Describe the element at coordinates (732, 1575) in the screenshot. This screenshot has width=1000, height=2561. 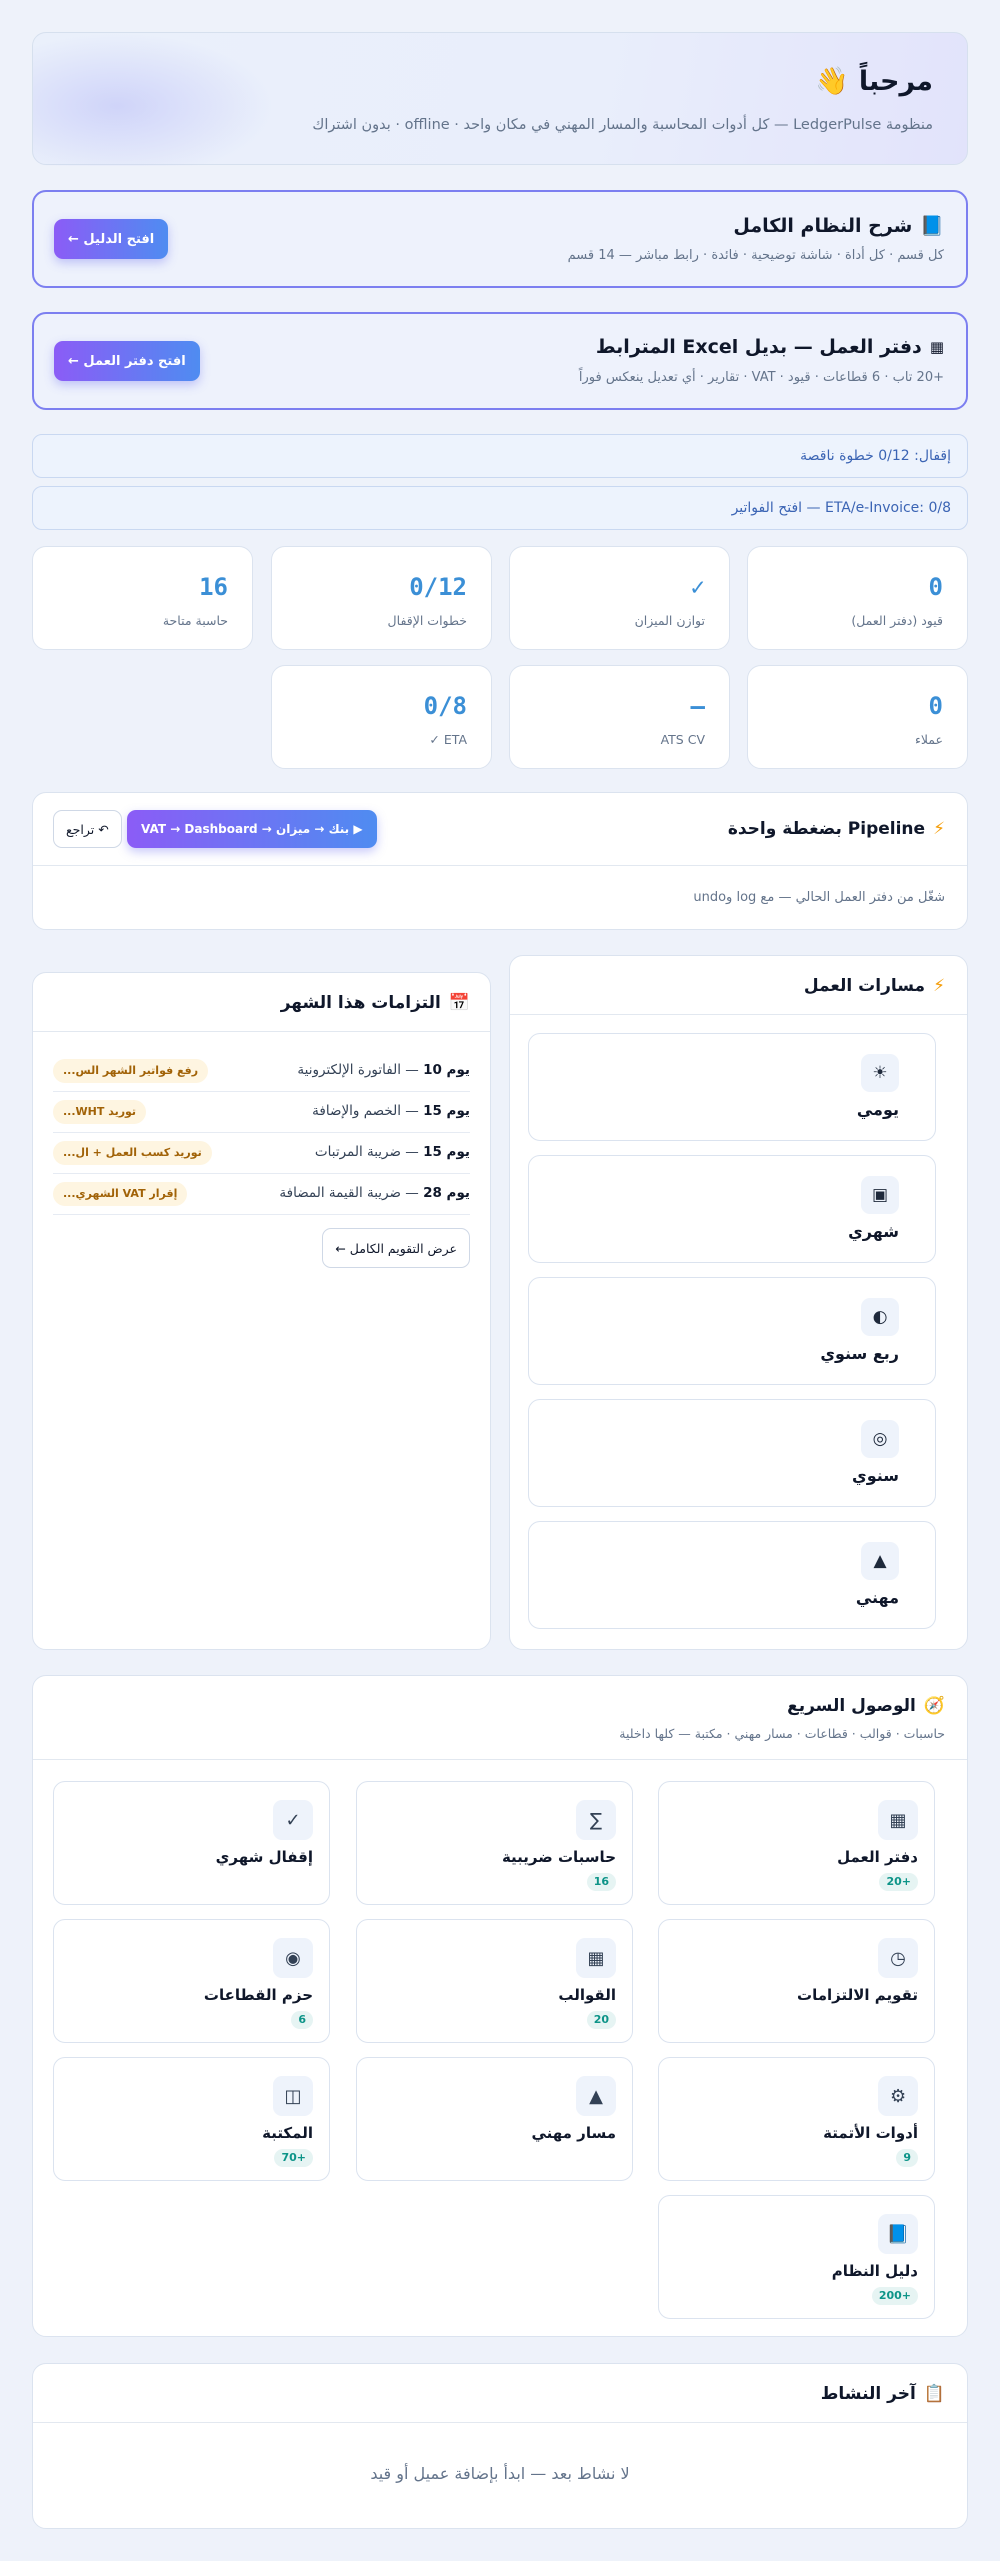
I see `workflow-professional: ▲ مهني` at that location.